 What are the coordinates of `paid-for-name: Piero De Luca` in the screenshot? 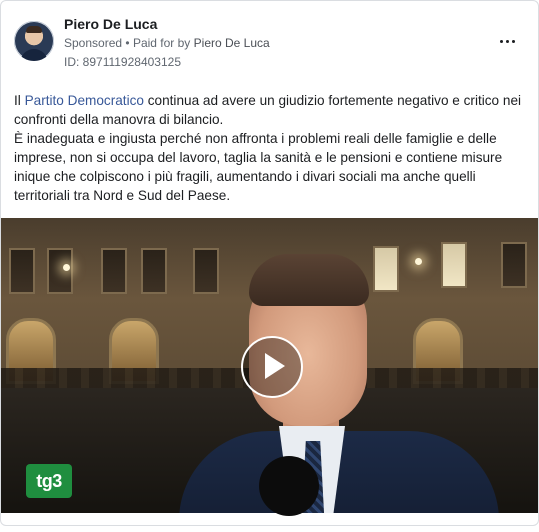 It's located at (231, 43).